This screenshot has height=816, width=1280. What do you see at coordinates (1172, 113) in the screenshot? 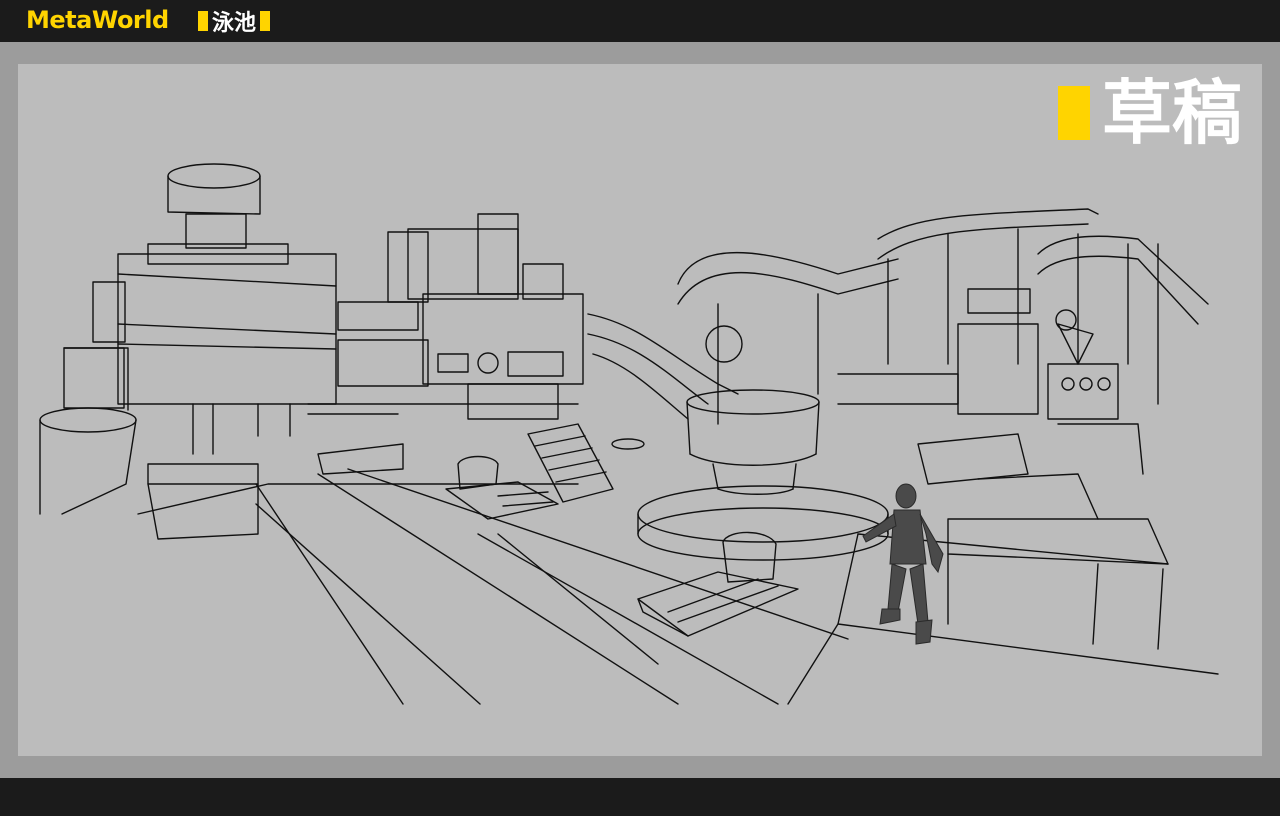
I see `draft-text: 草稿` at bounding box center [1172, 113].